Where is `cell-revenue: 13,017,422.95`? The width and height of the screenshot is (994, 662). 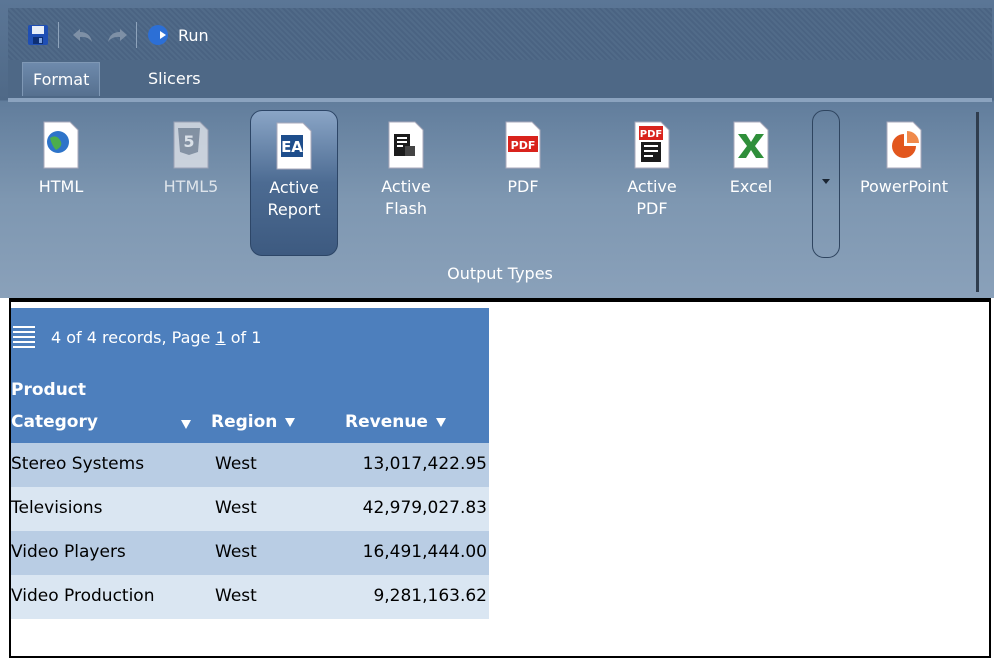 cell-revenue: 13,017,422.95 is located at coordinates (424, 464).